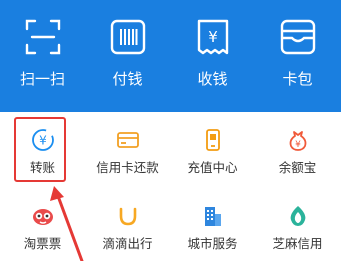  Describe the element at coordinates (213, 216) in the screenshot. I see `city-service-icon` at that location.